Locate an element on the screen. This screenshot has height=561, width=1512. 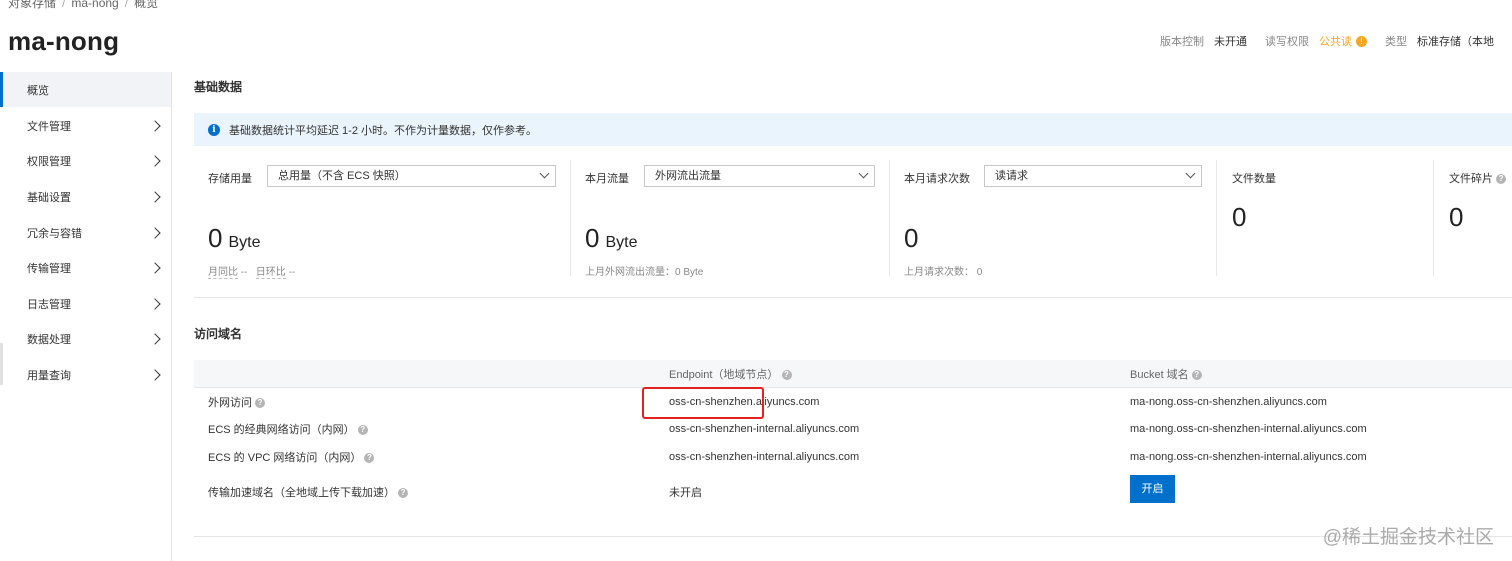
breadcrumb-item: 对象存储 is located at coordinates (32, 5).